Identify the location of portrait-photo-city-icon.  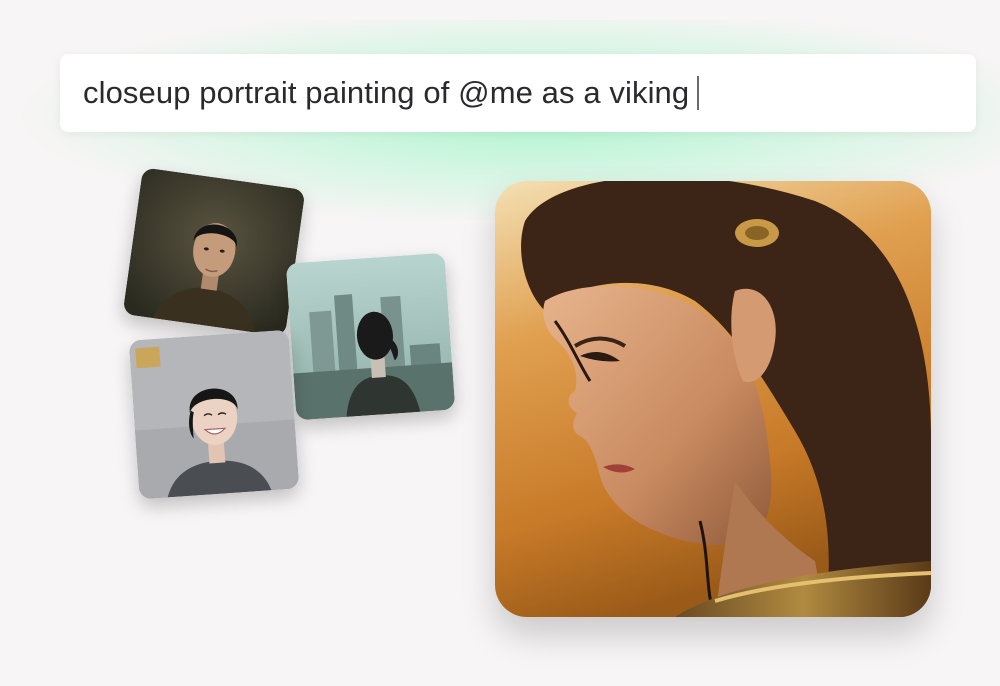
(370, 336).